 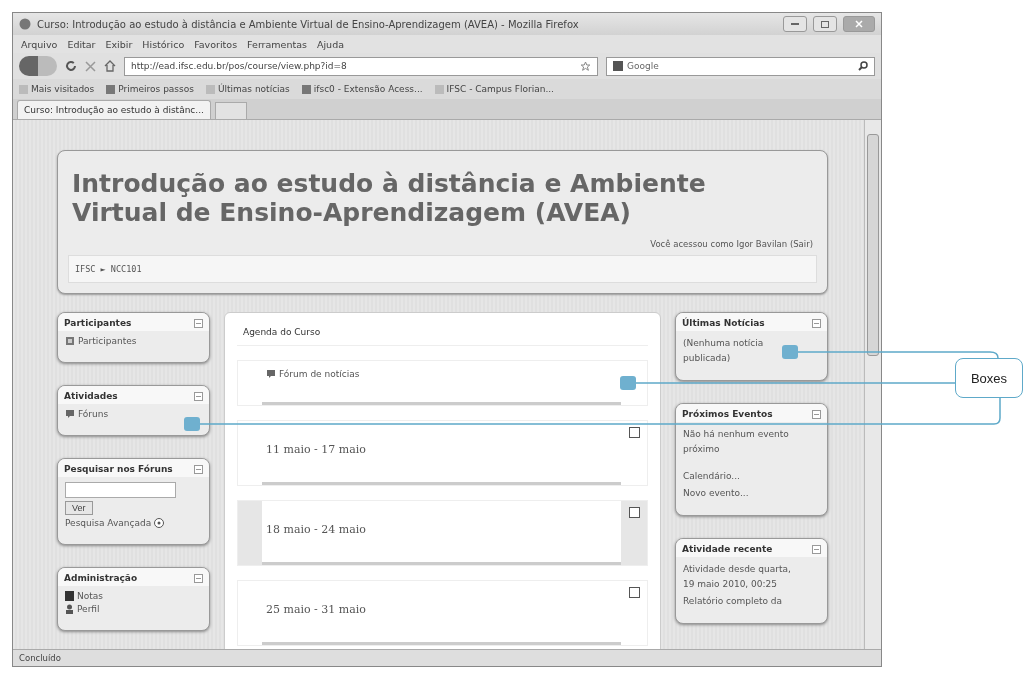 I want to click on help-icon, so click(x=159, y=523).